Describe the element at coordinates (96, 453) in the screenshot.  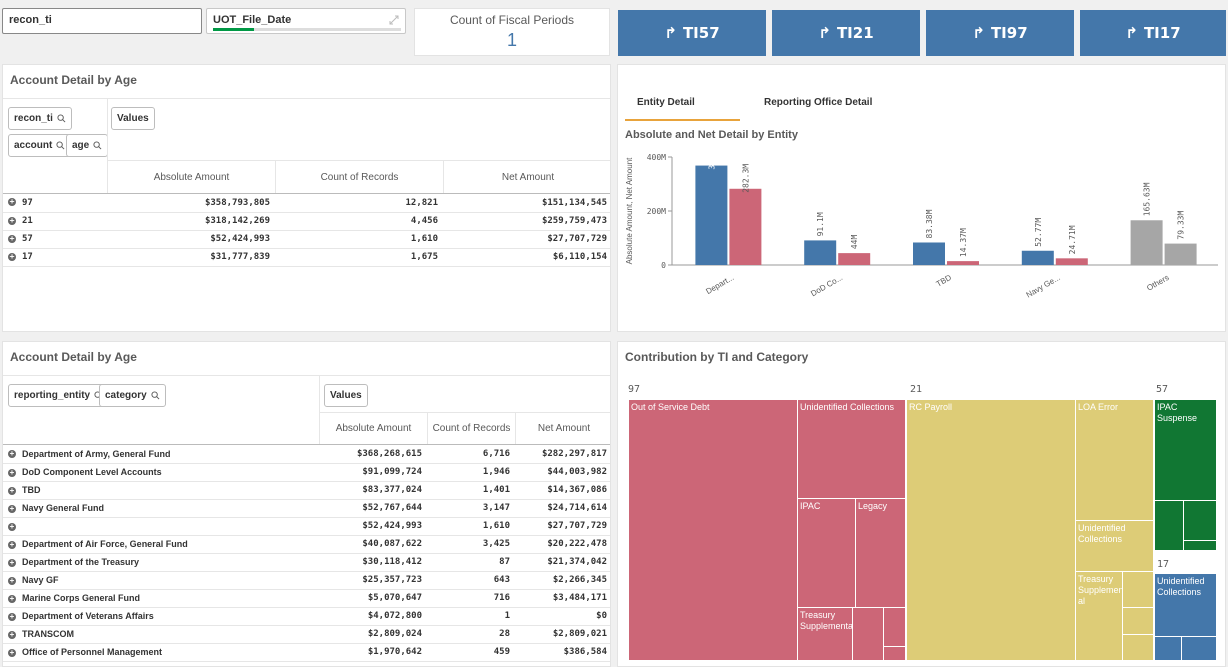
I see `row-label: Department of Army, General Fund` at that location.